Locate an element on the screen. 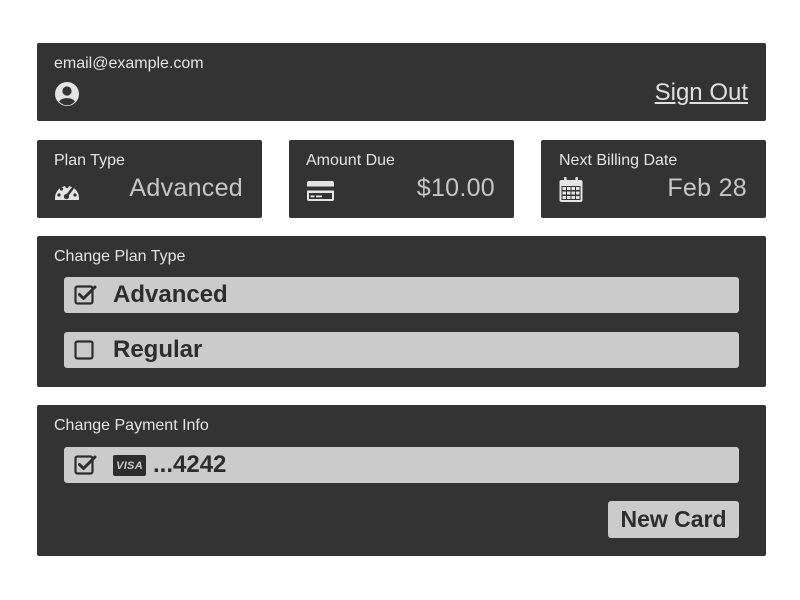 This screenshot has width=800, height=600. plan-option-advanced: Advanced is located at coordinates (401, 295).